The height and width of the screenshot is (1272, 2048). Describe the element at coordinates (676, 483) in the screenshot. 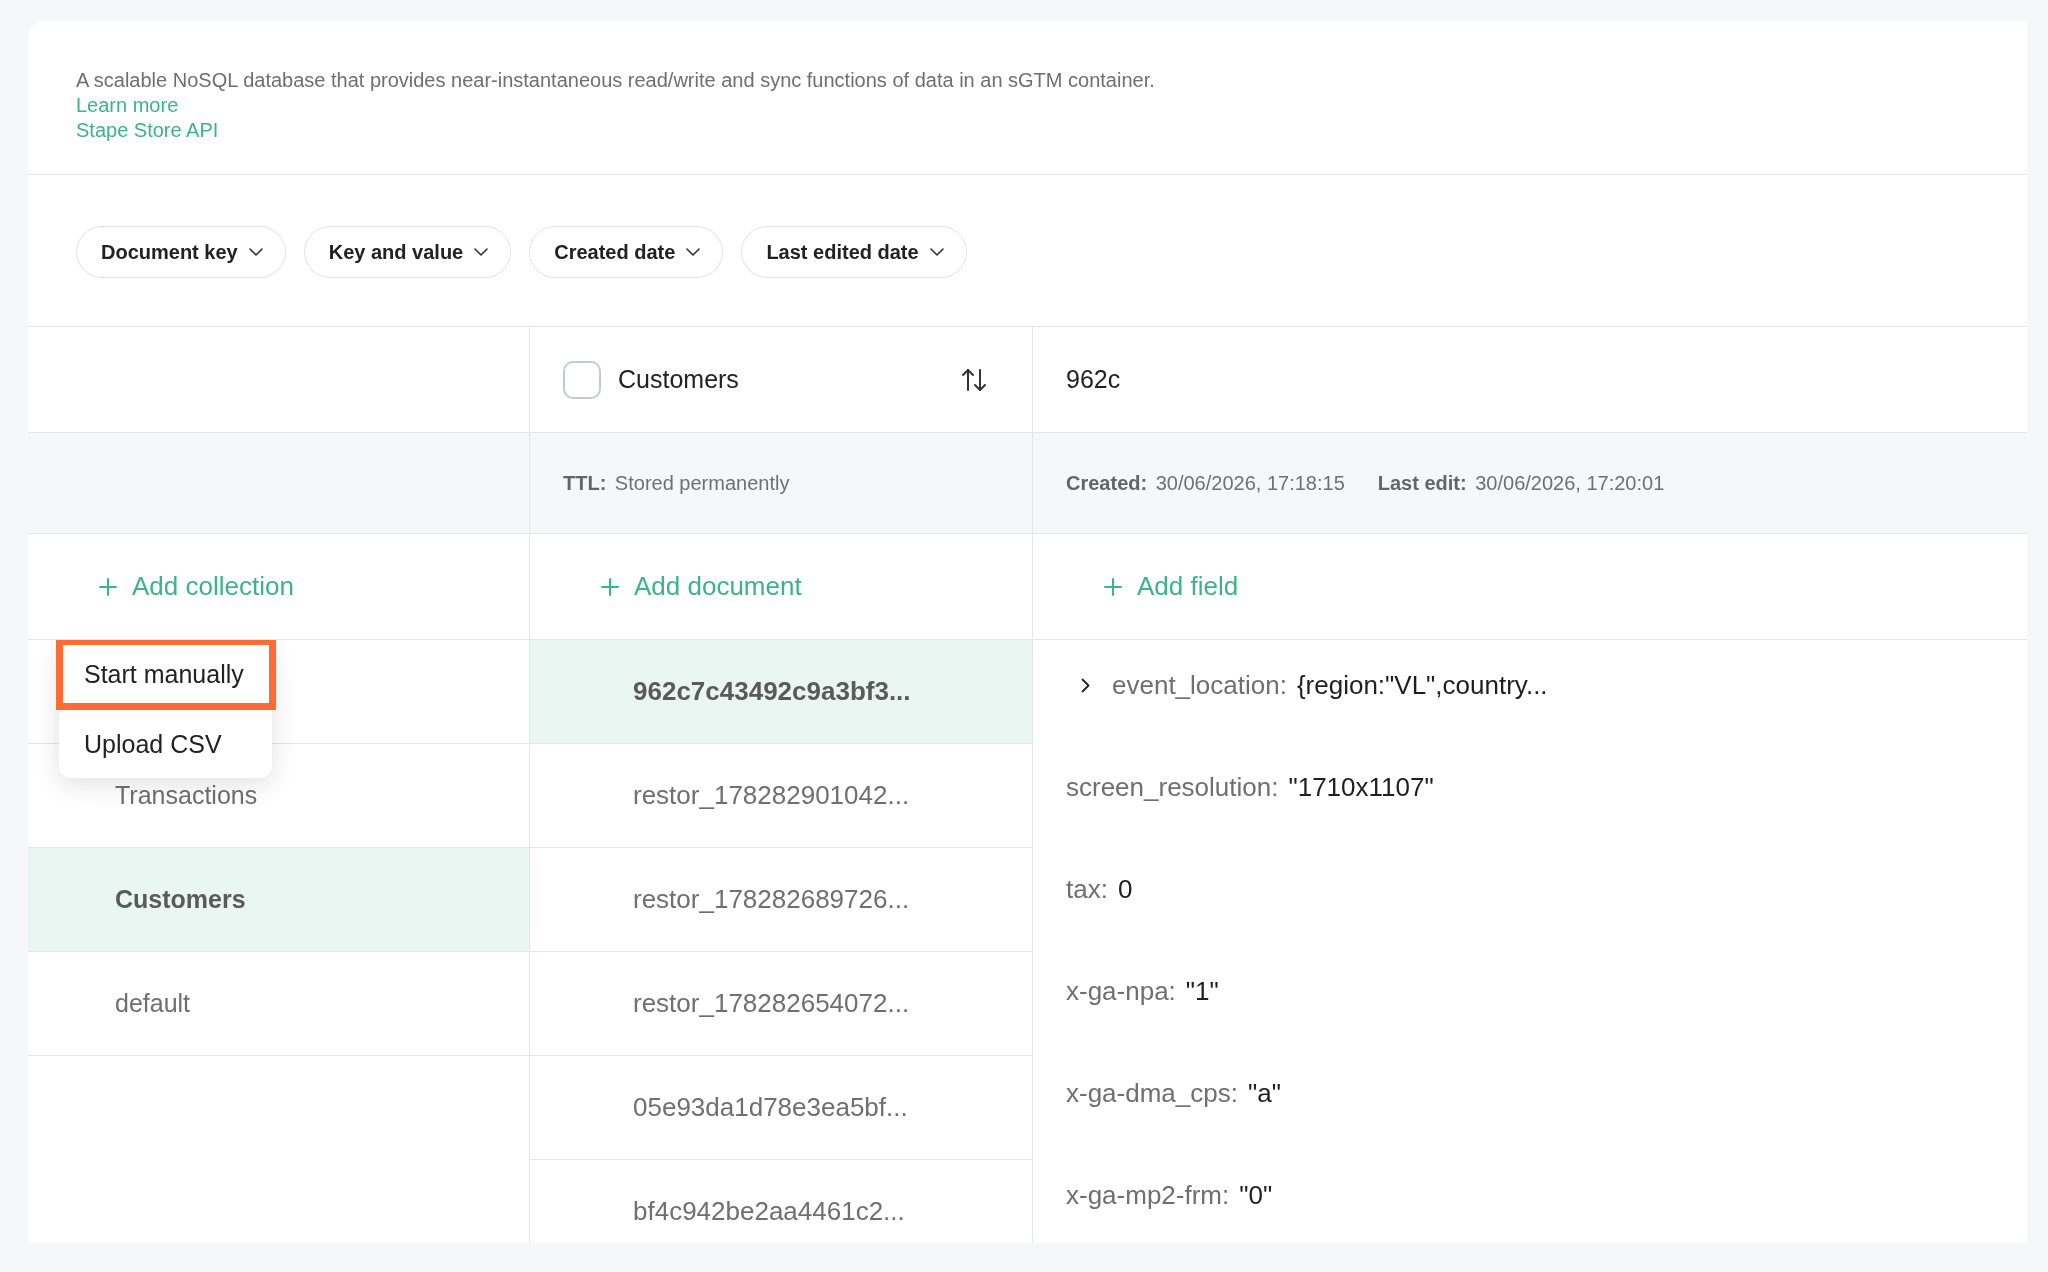

I see `ttl-text: TTL: Stored permanently` at that location.